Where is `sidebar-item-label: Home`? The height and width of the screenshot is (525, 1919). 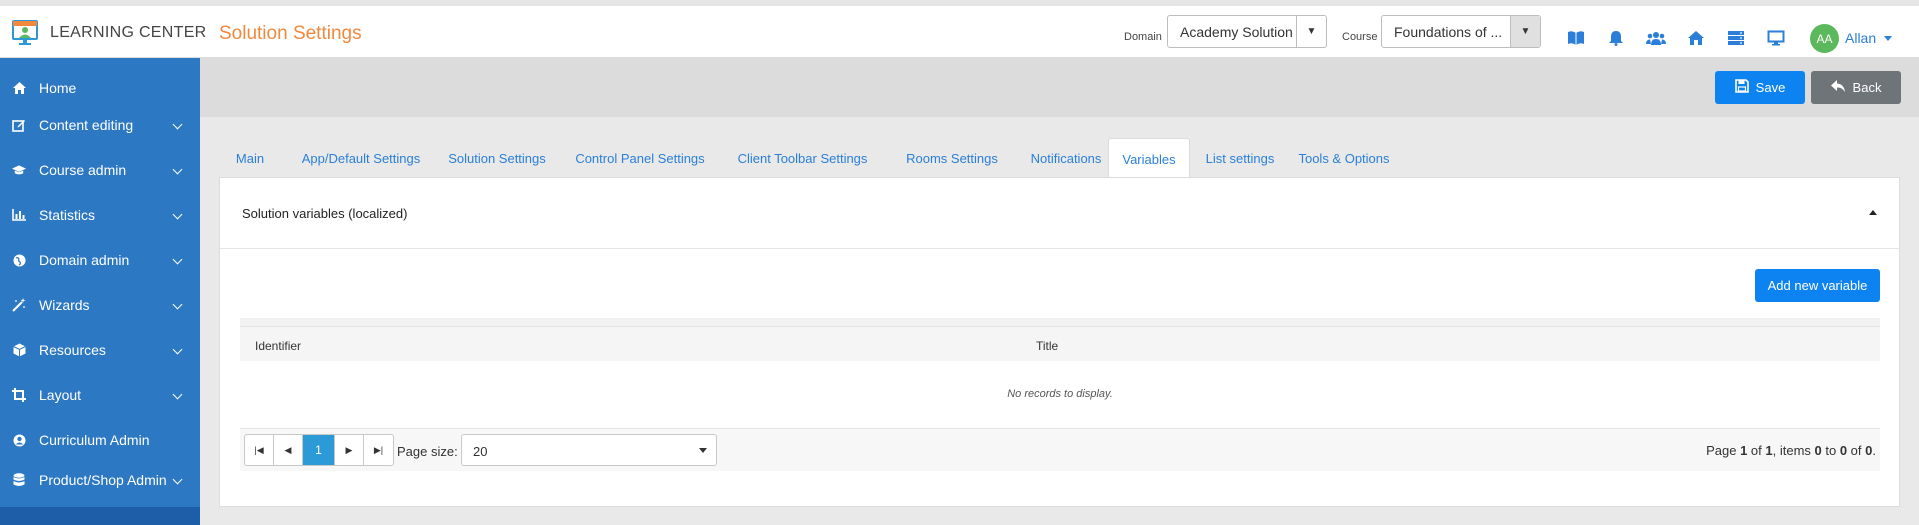
sidebar-item-label: Home is located at coordinates (58, 88).